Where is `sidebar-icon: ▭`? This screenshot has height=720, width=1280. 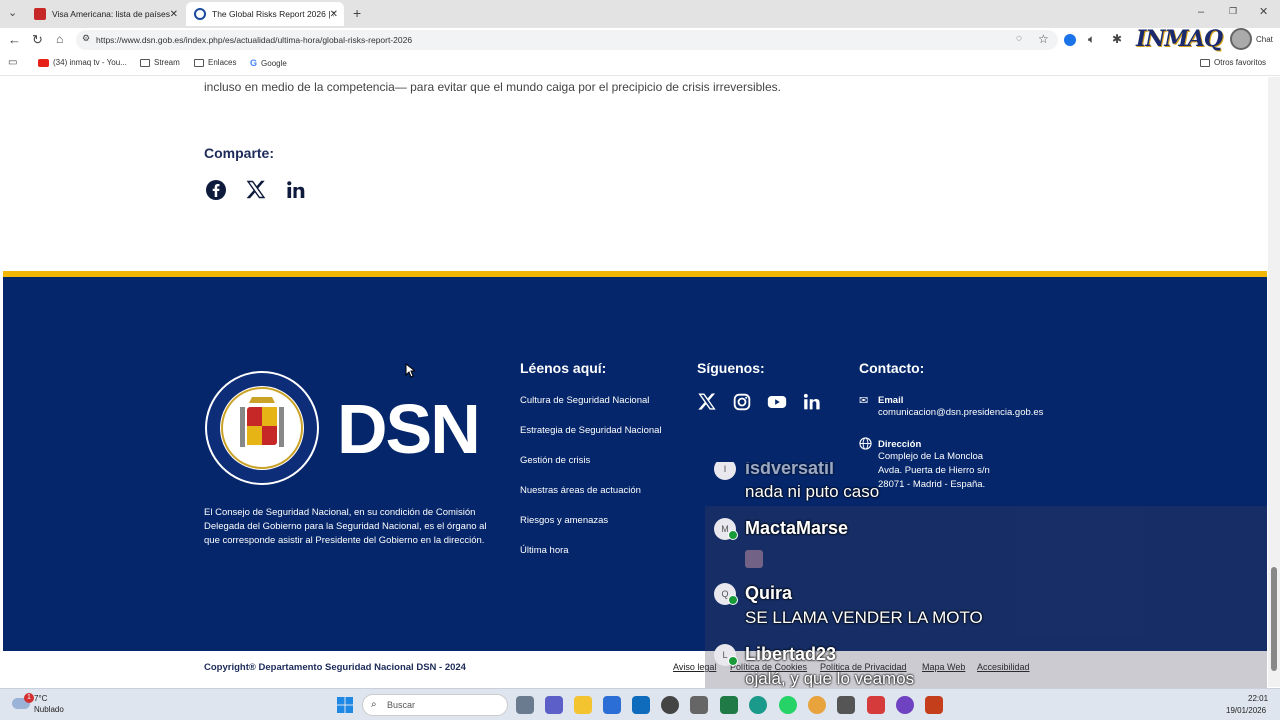
sidebar-icon: ▭ is located at coordinates (12, 63).